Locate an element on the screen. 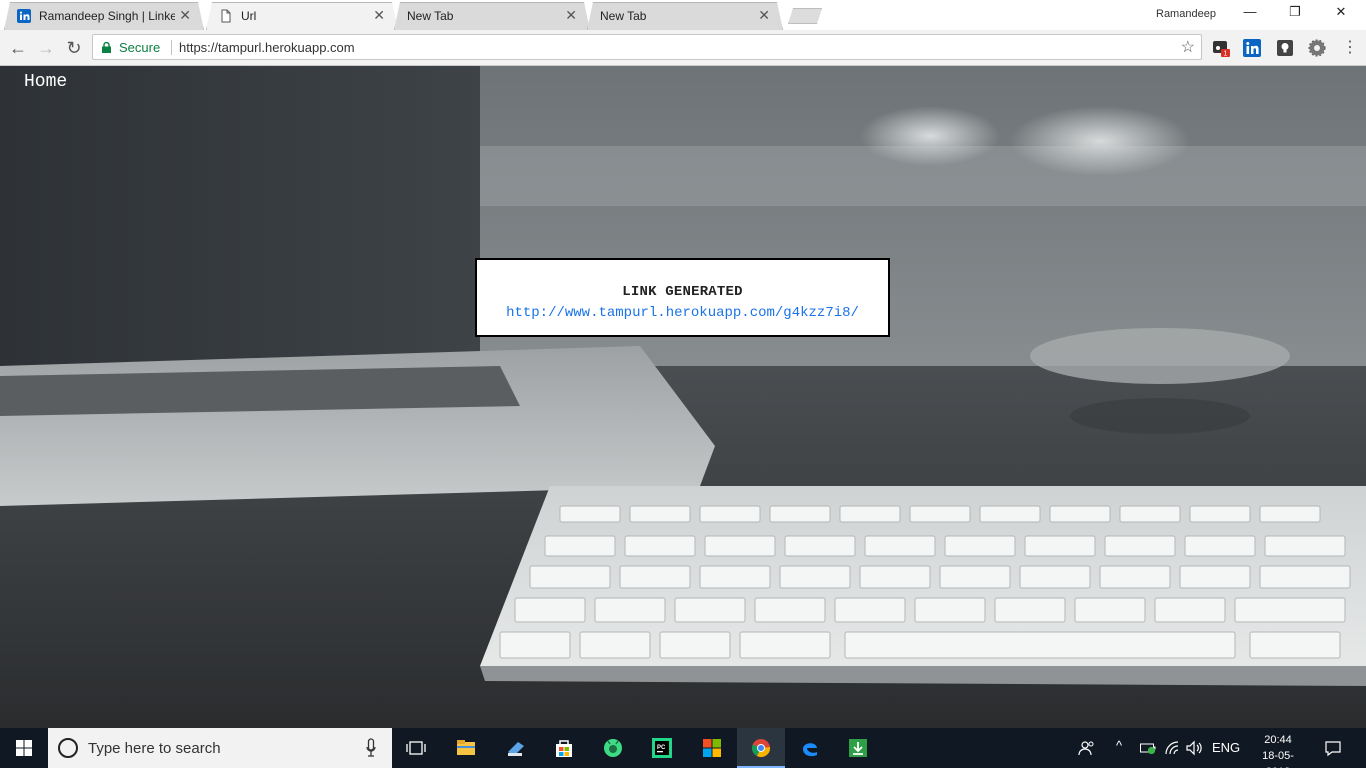 The image size is (1366, 768). taskbar-chrome is located at coordinates (761, 748).